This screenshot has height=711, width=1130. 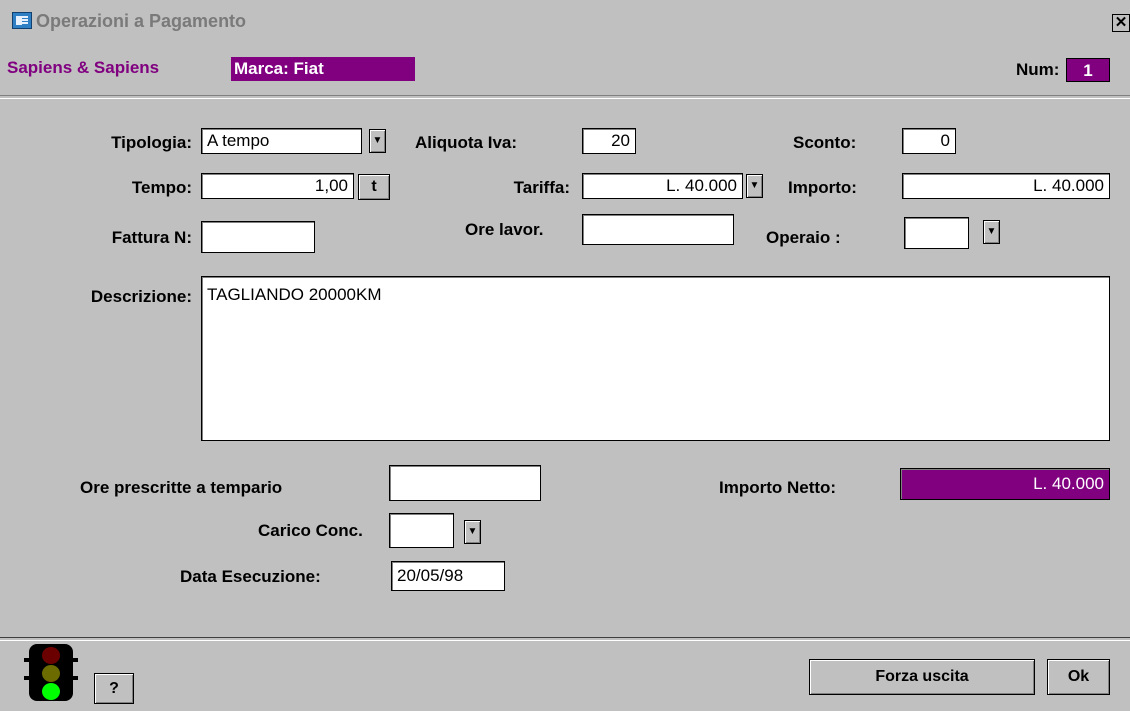 I want to click on traffic-light-red, so click(x=51, y=655).